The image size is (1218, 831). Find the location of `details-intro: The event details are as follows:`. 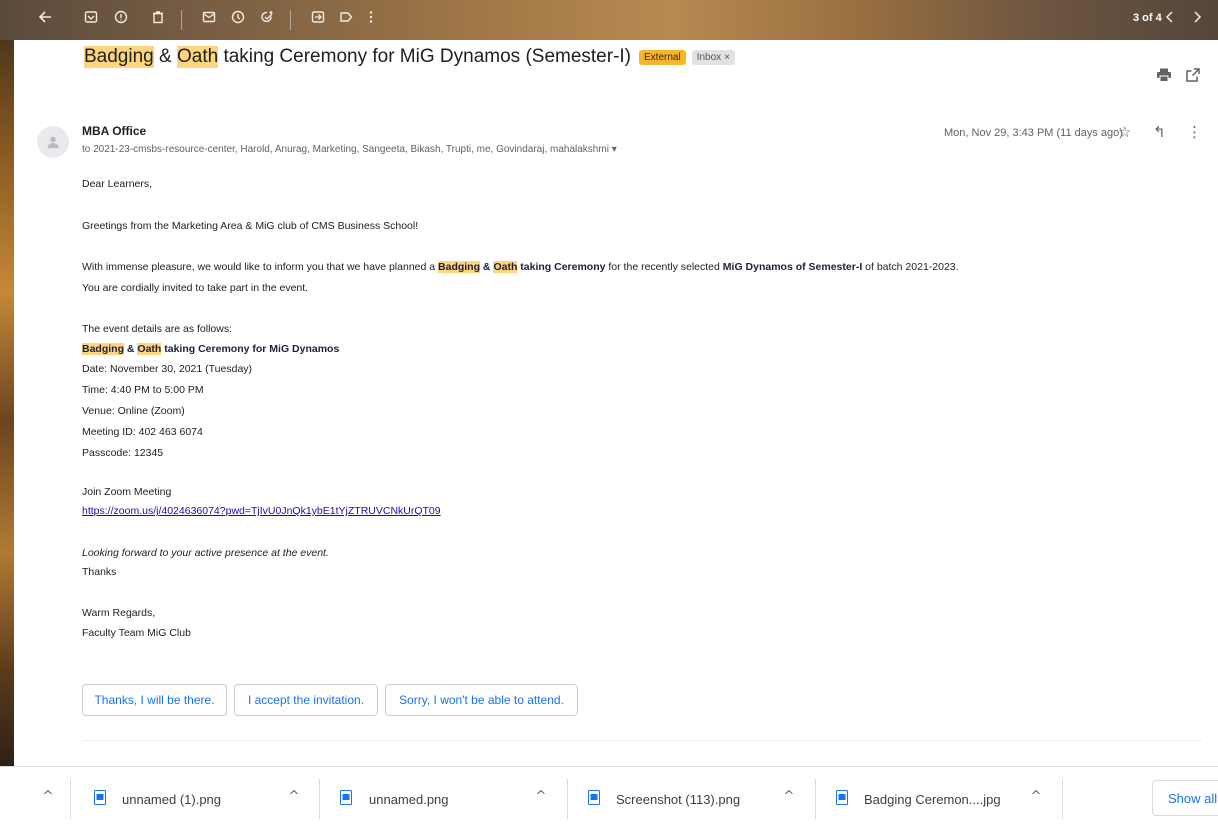

details-intro: The event details are as follows: is located at coordinates (157, 329).